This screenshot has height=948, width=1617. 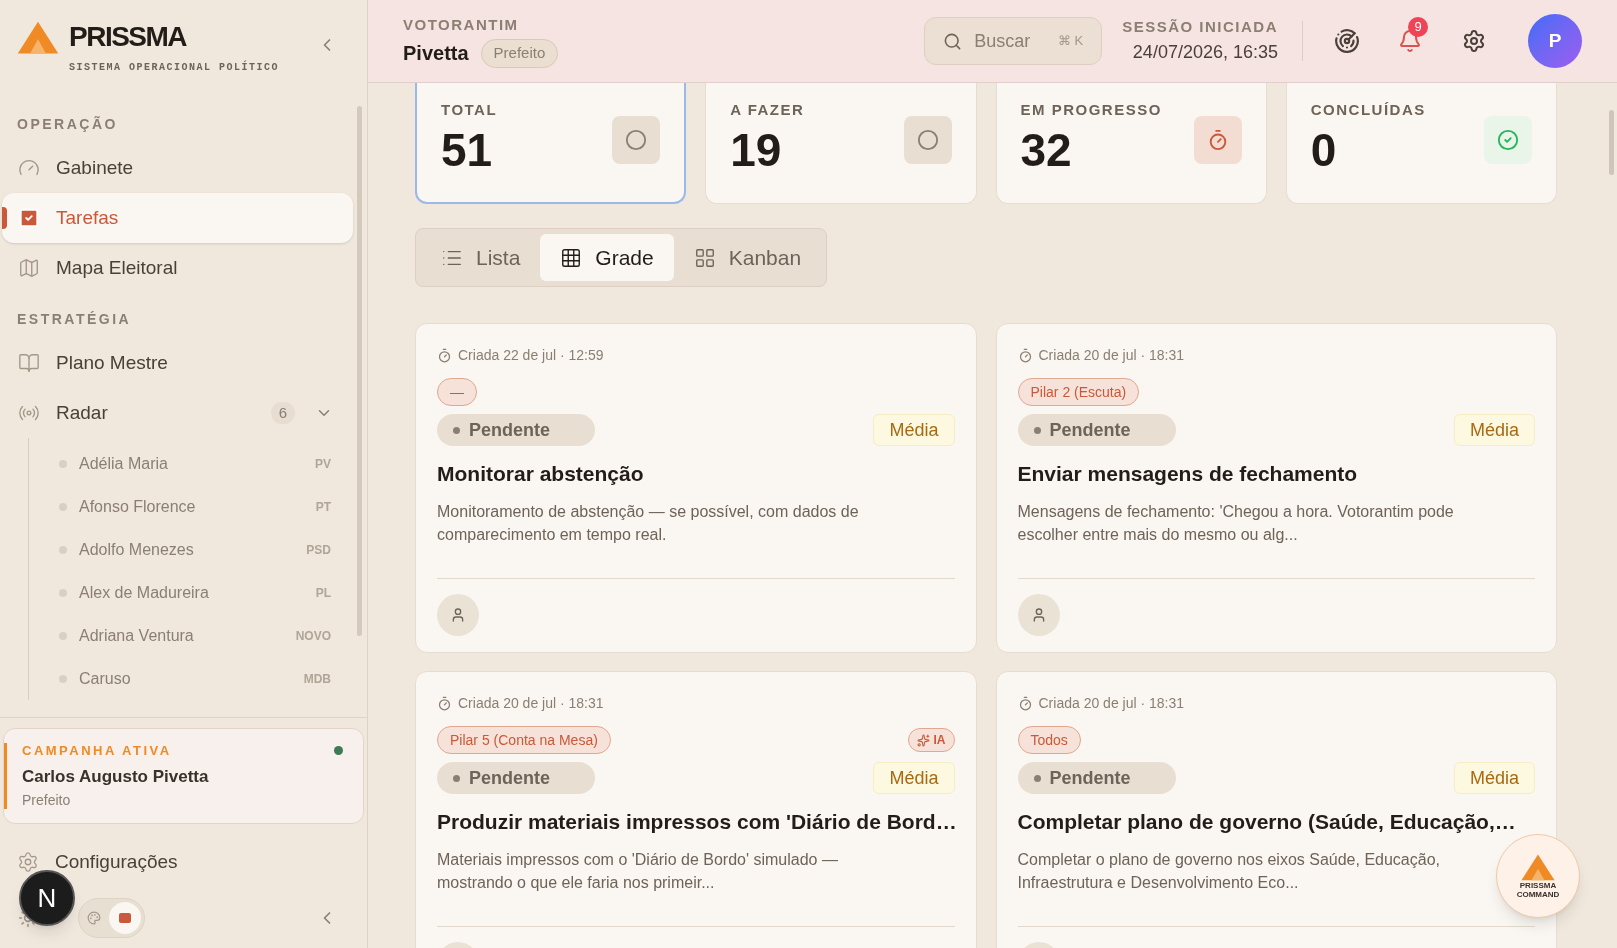 I want to click on active-indicator, so click(x=4, y=218).